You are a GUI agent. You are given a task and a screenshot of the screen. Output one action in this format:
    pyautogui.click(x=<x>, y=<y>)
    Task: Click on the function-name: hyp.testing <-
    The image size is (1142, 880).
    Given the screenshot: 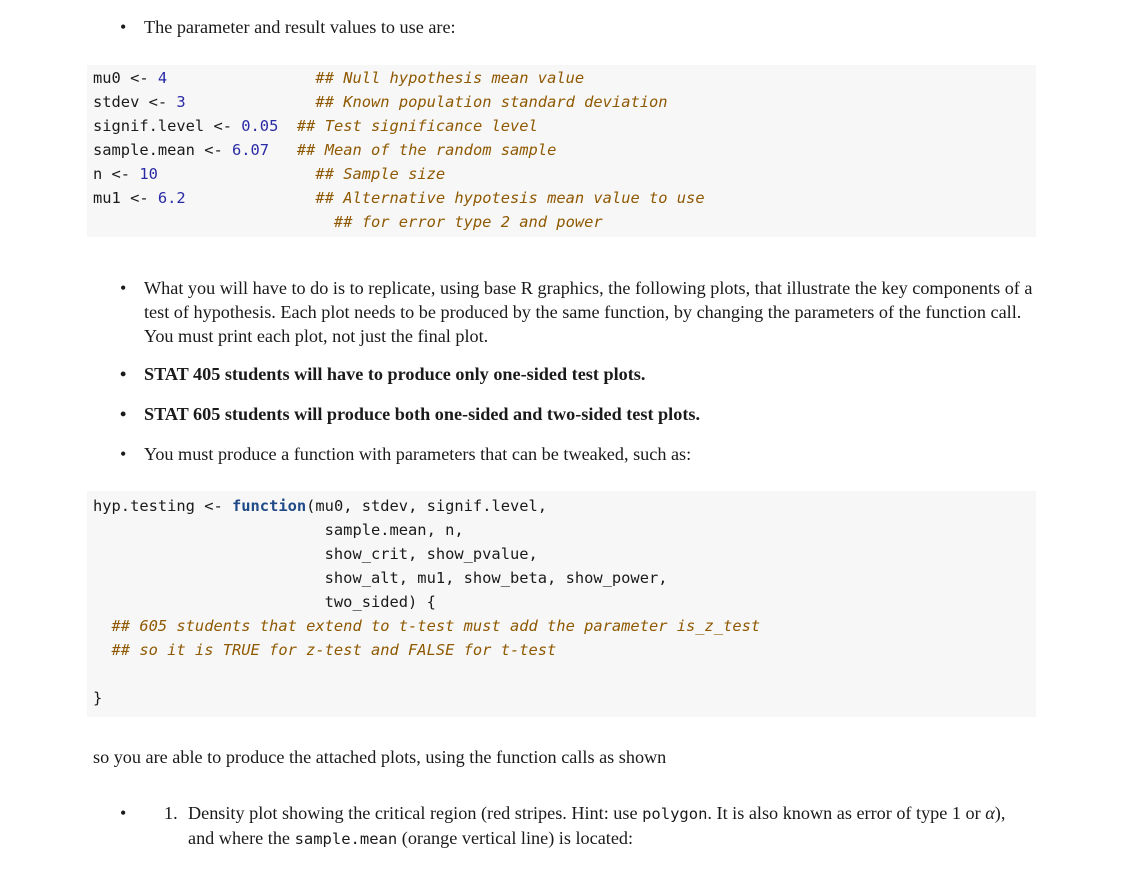 What is the action you would take?
    pyautogui.click(x=162, y=506)
    